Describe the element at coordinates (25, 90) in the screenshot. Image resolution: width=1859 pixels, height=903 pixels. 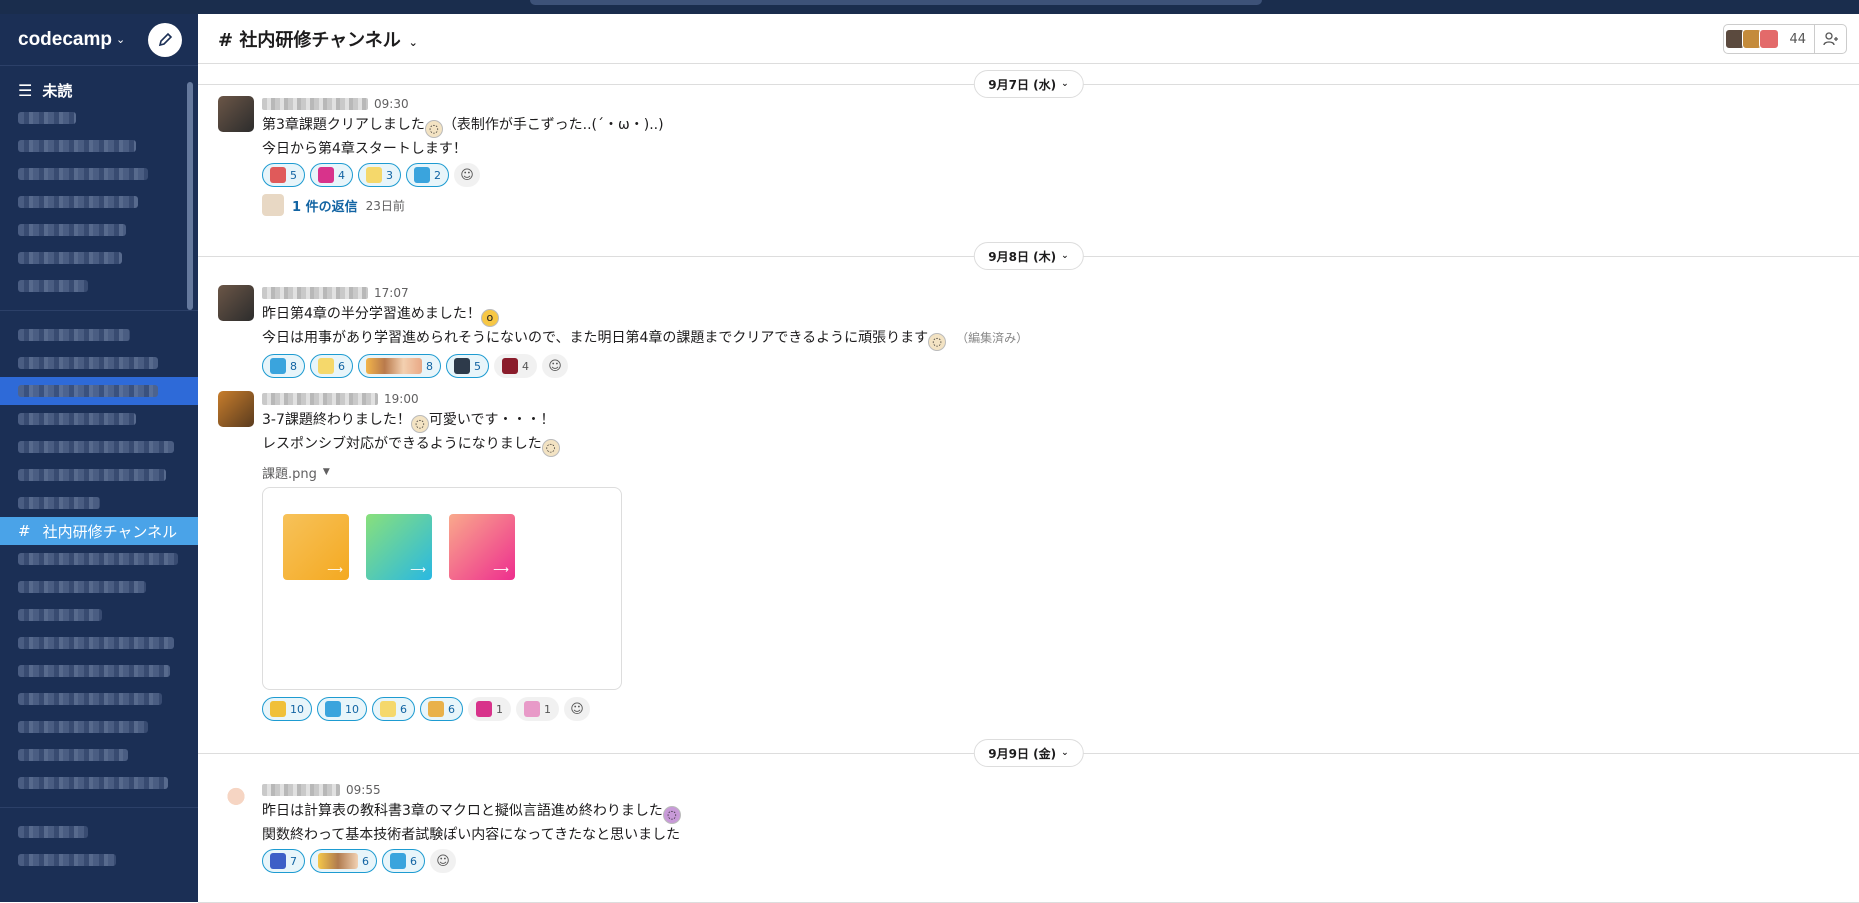
I see `list-icon: ☰` at that location.